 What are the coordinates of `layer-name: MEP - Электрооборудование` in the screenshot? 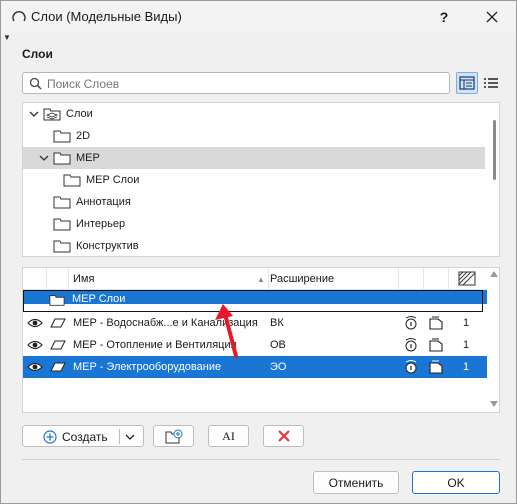 It's located at (147, 367).